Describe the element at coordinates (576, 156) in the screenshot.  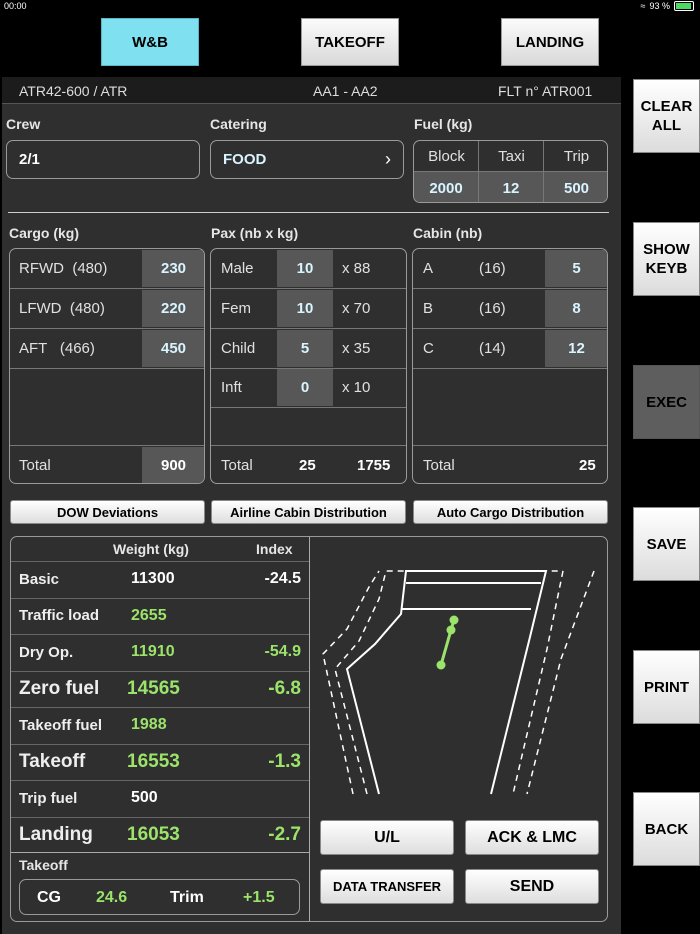
I see `fuel-header-trip: Trip` at that location.